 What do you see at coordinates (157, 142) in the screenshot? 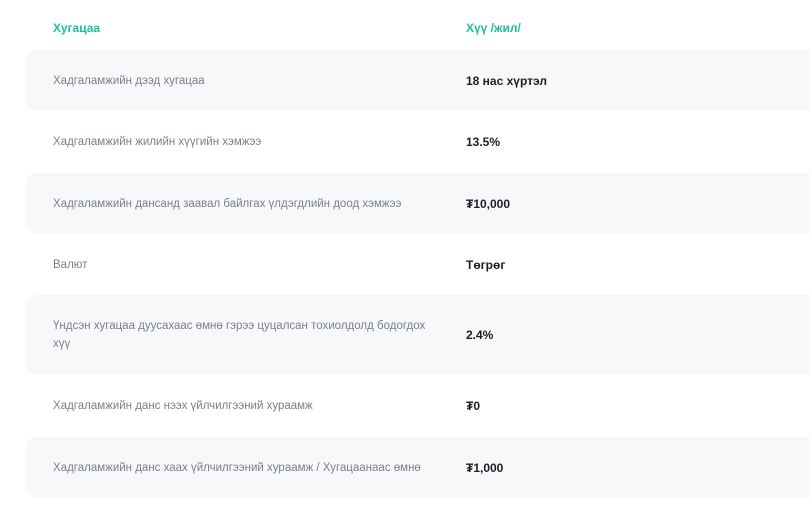
I see `row-label: Хадгаламжийн жилийн хүүгийн хэмжээ` at bounding box center [157, 142].